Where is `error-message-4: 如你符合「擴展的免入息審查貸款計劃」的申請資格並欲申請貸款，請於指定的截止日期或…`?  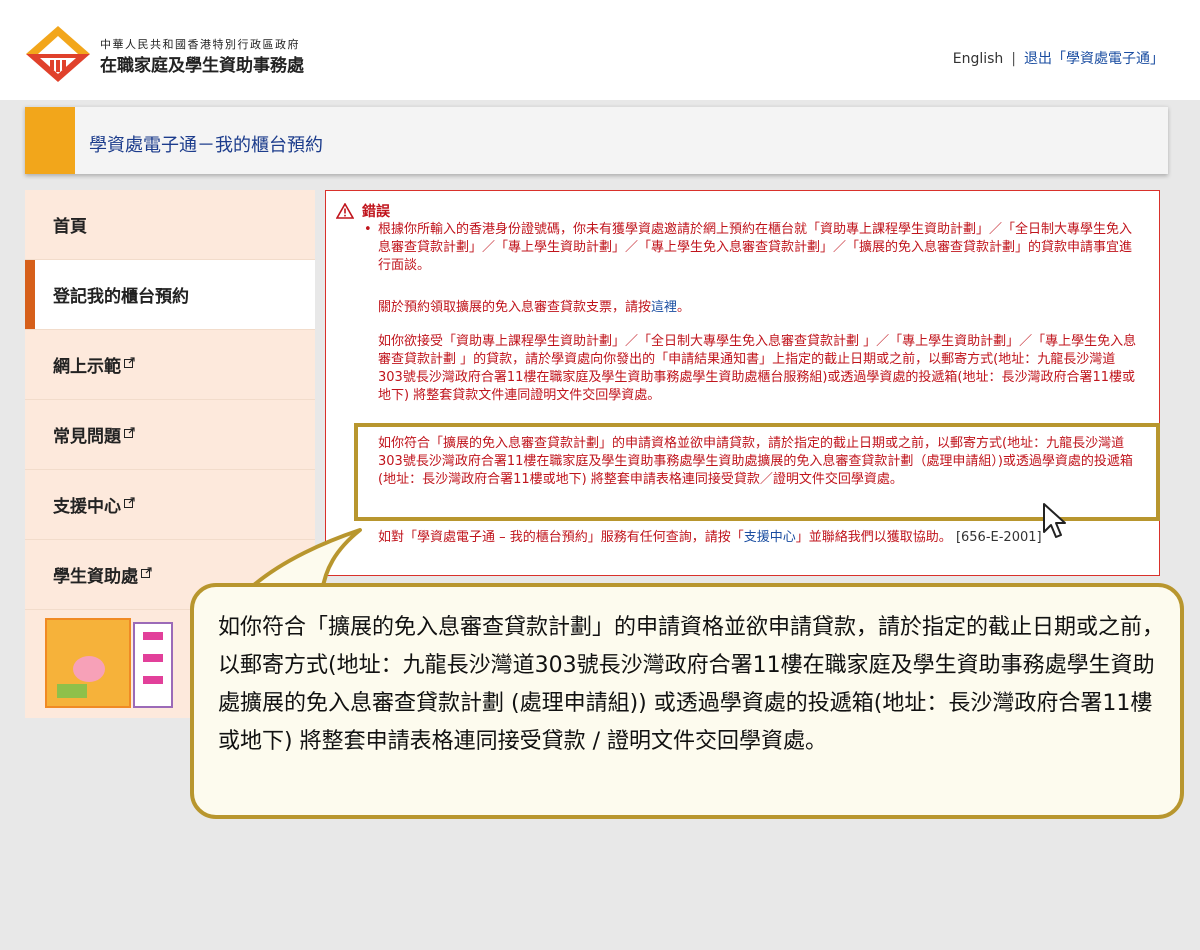
error-message-4: 如你符合「擴展的免入息審查貸款計劃」的申請資格並欲申請貸款，請於指定的截止日期或… is located at coordinates (755, 461).